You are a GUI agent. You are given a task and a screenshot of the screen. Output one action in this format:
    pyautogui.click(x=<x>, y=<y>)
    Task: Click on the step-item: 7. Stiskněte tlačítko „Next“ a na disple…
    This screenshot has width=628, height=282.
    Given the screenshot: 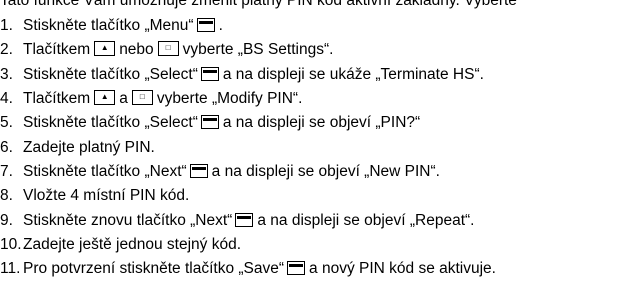 What is the action you would take?
    pyautogui.click(x=314, y=172)
    